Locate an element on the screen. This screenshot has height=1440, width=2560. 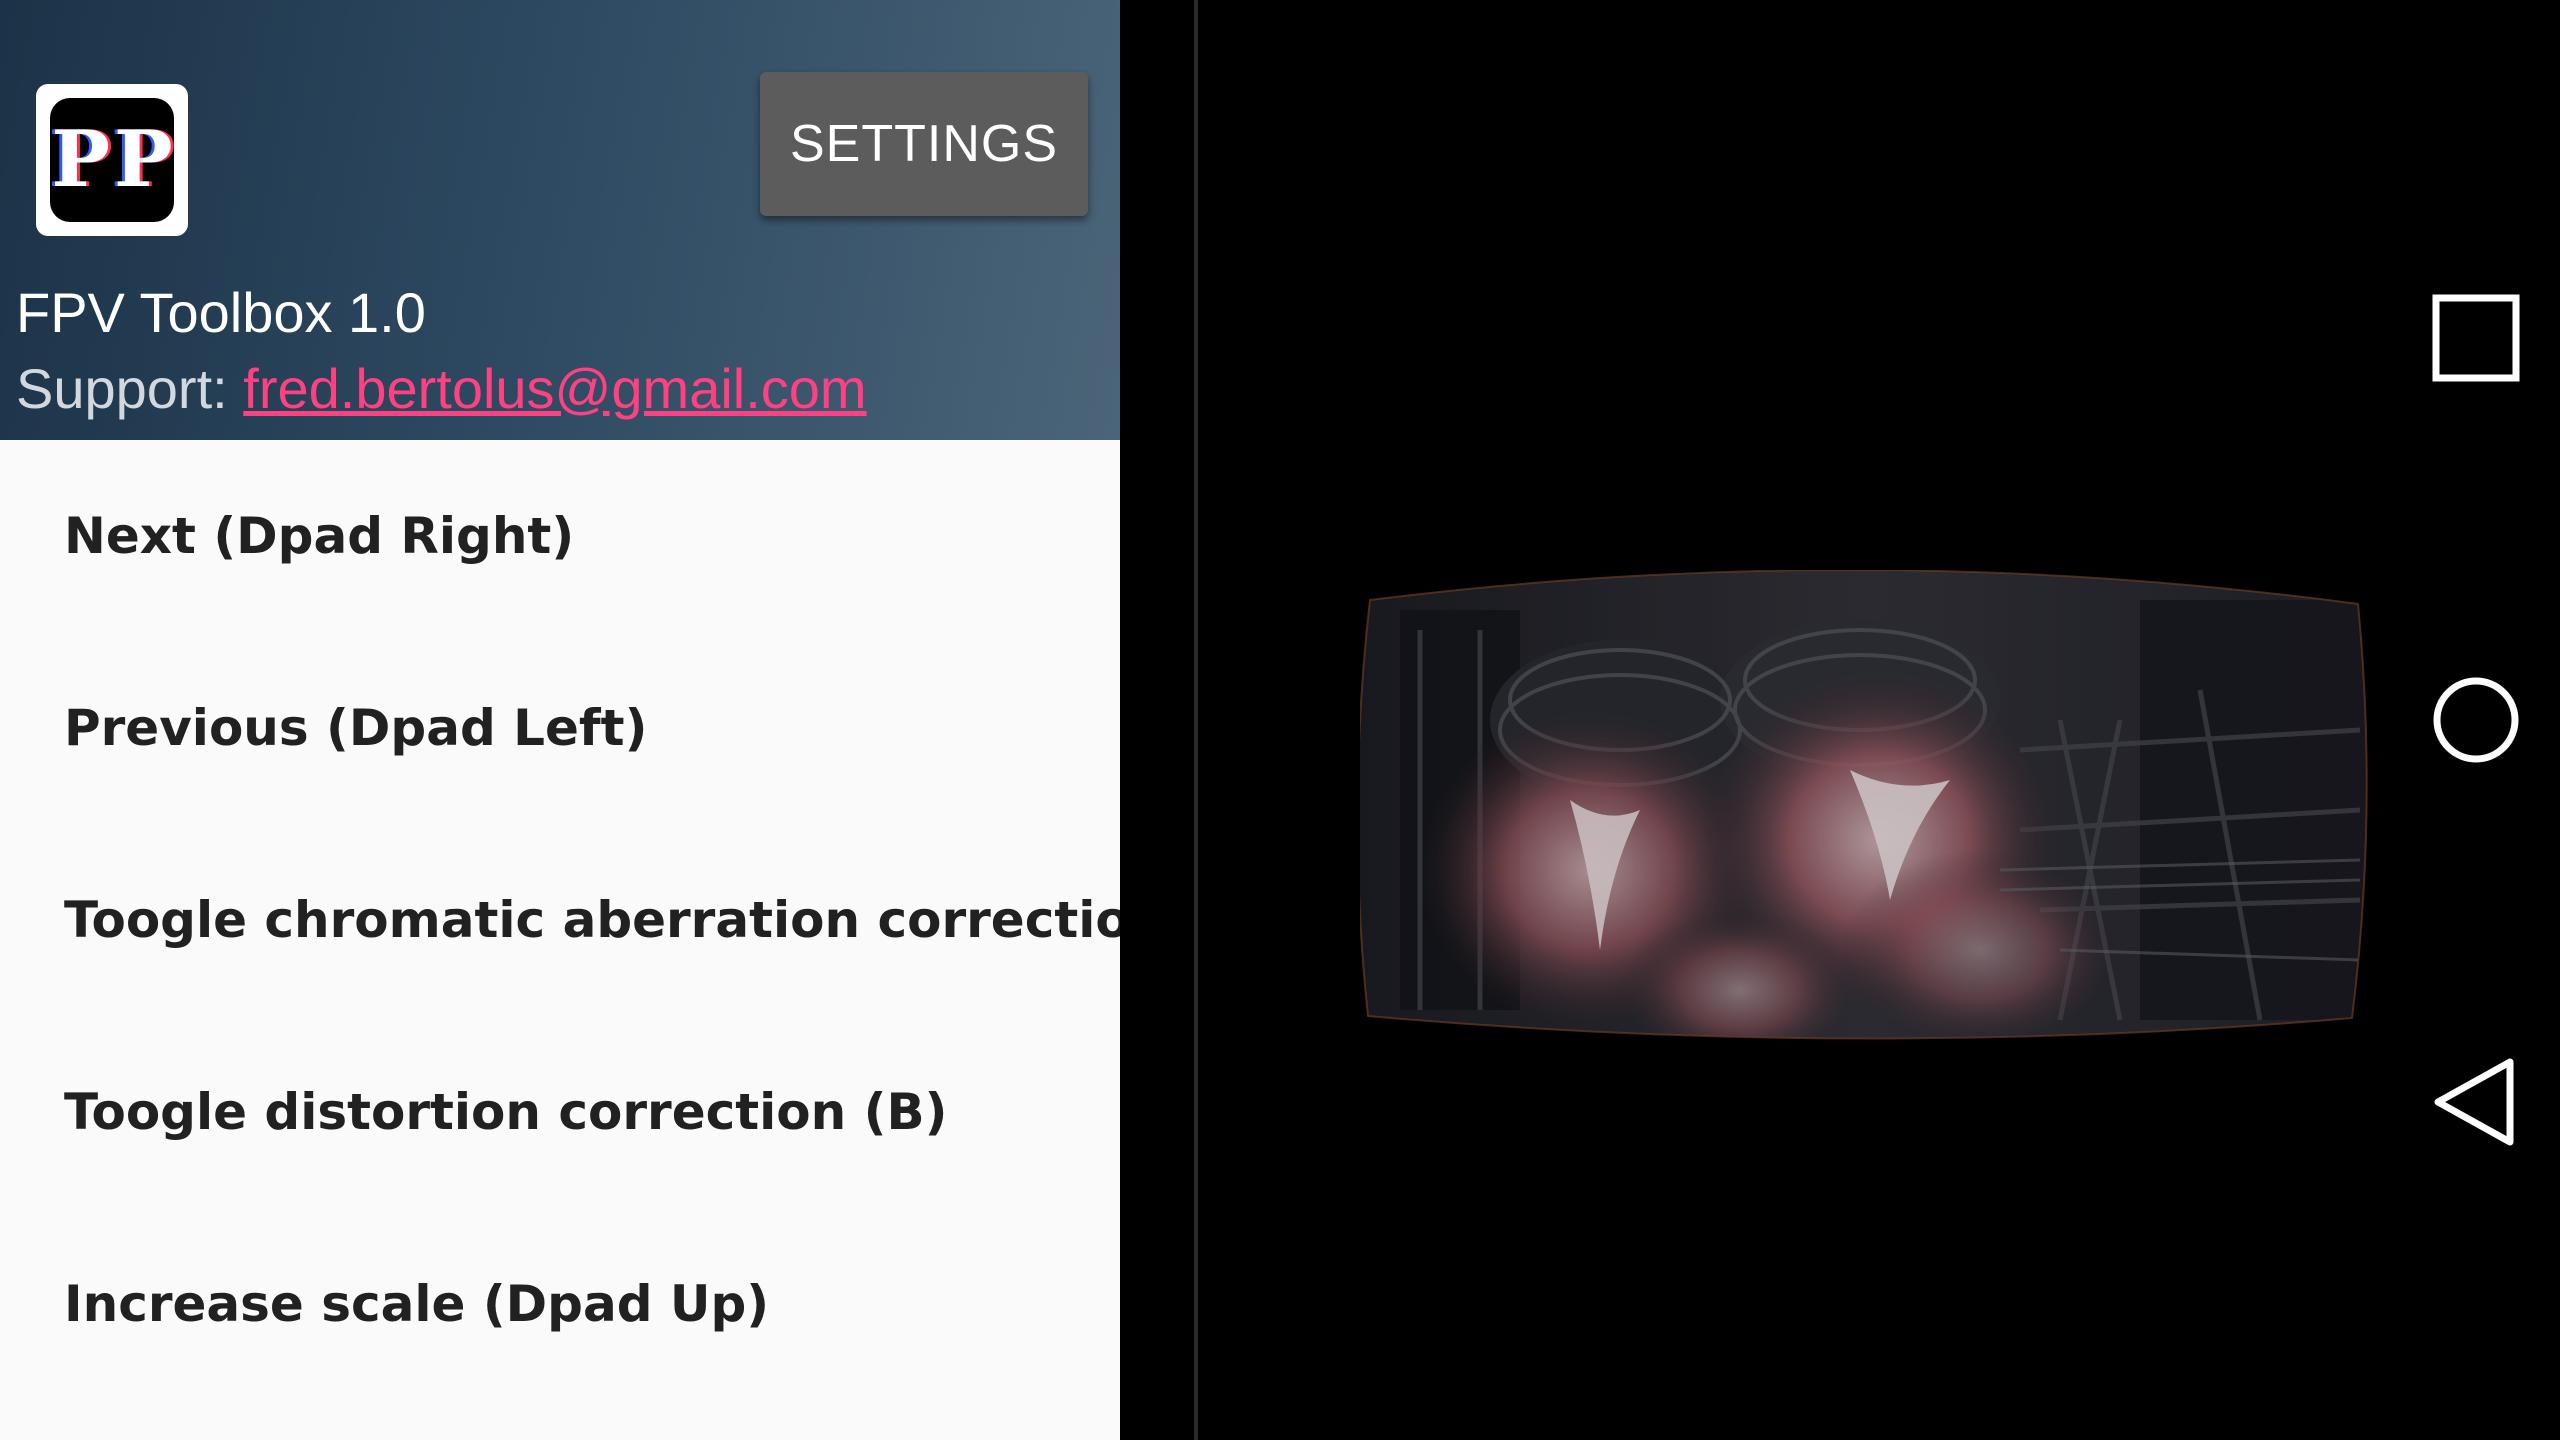
square-recents-icon is located at coordinates (2476, 338).